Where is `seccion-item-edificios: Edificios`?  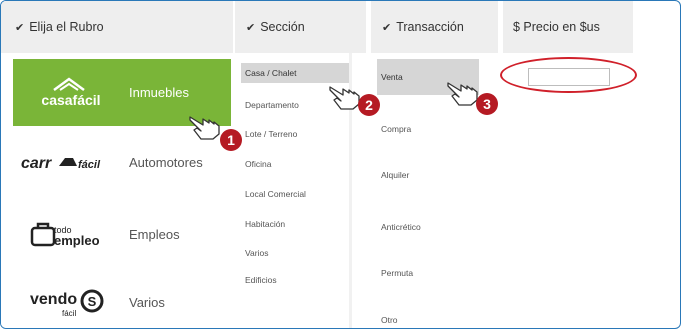
seccion-item-edificios: Edificios is located at coordinates (295, 280).